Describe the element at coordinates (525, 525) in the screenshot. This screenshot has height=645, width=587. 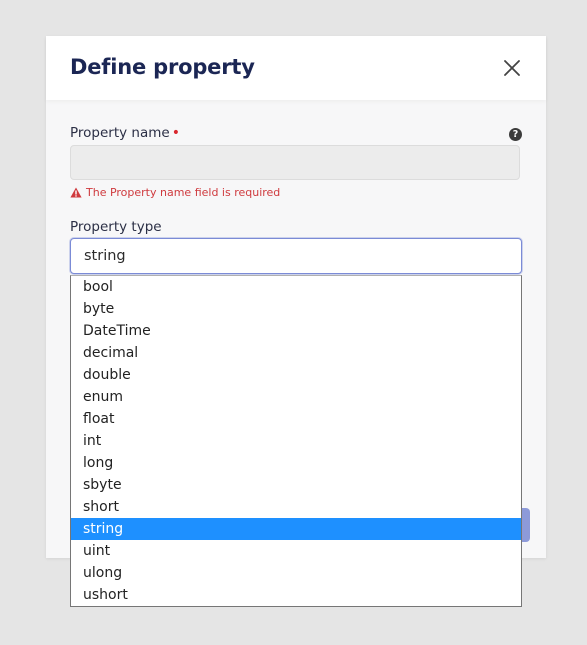
I see `save-button` at that location.